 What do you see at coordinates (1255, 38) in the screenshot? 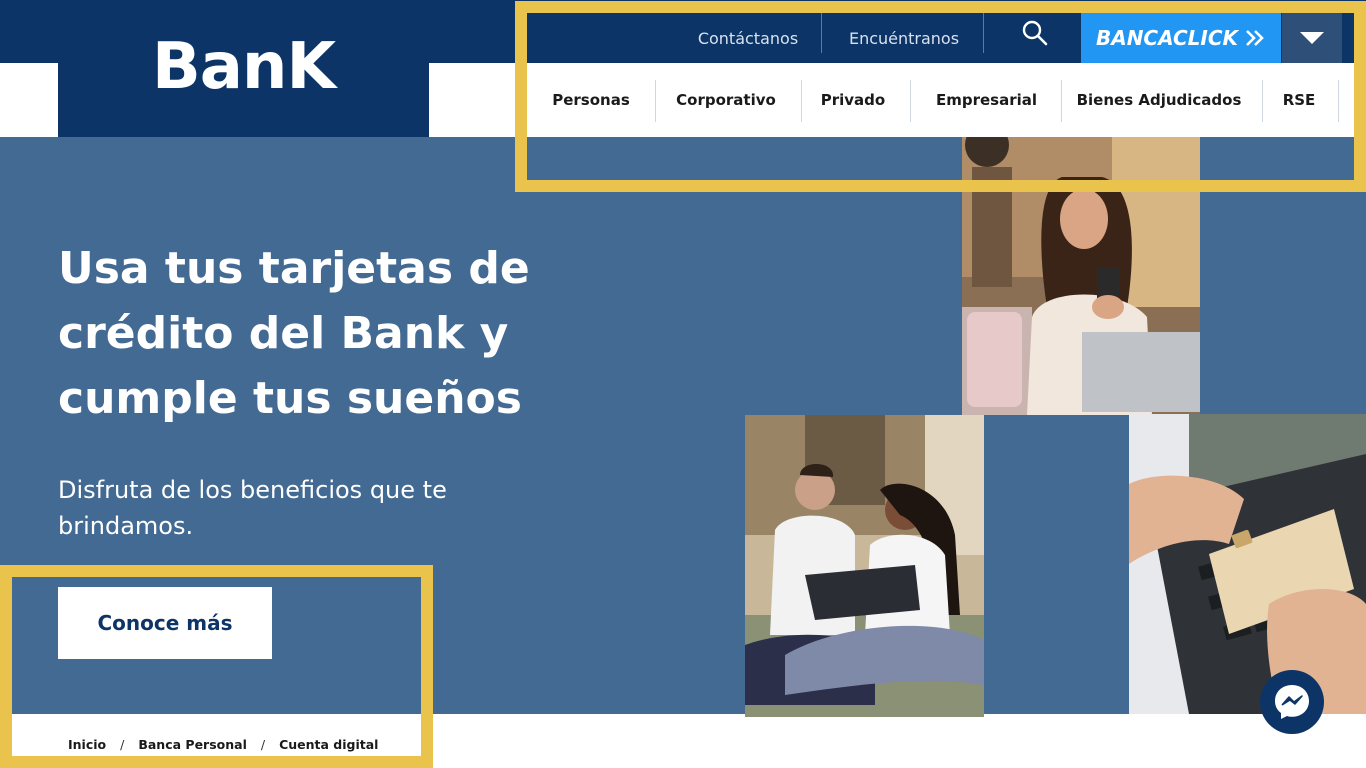
I see `double-chevron-right-icon` at bounding box center [1255, 38].